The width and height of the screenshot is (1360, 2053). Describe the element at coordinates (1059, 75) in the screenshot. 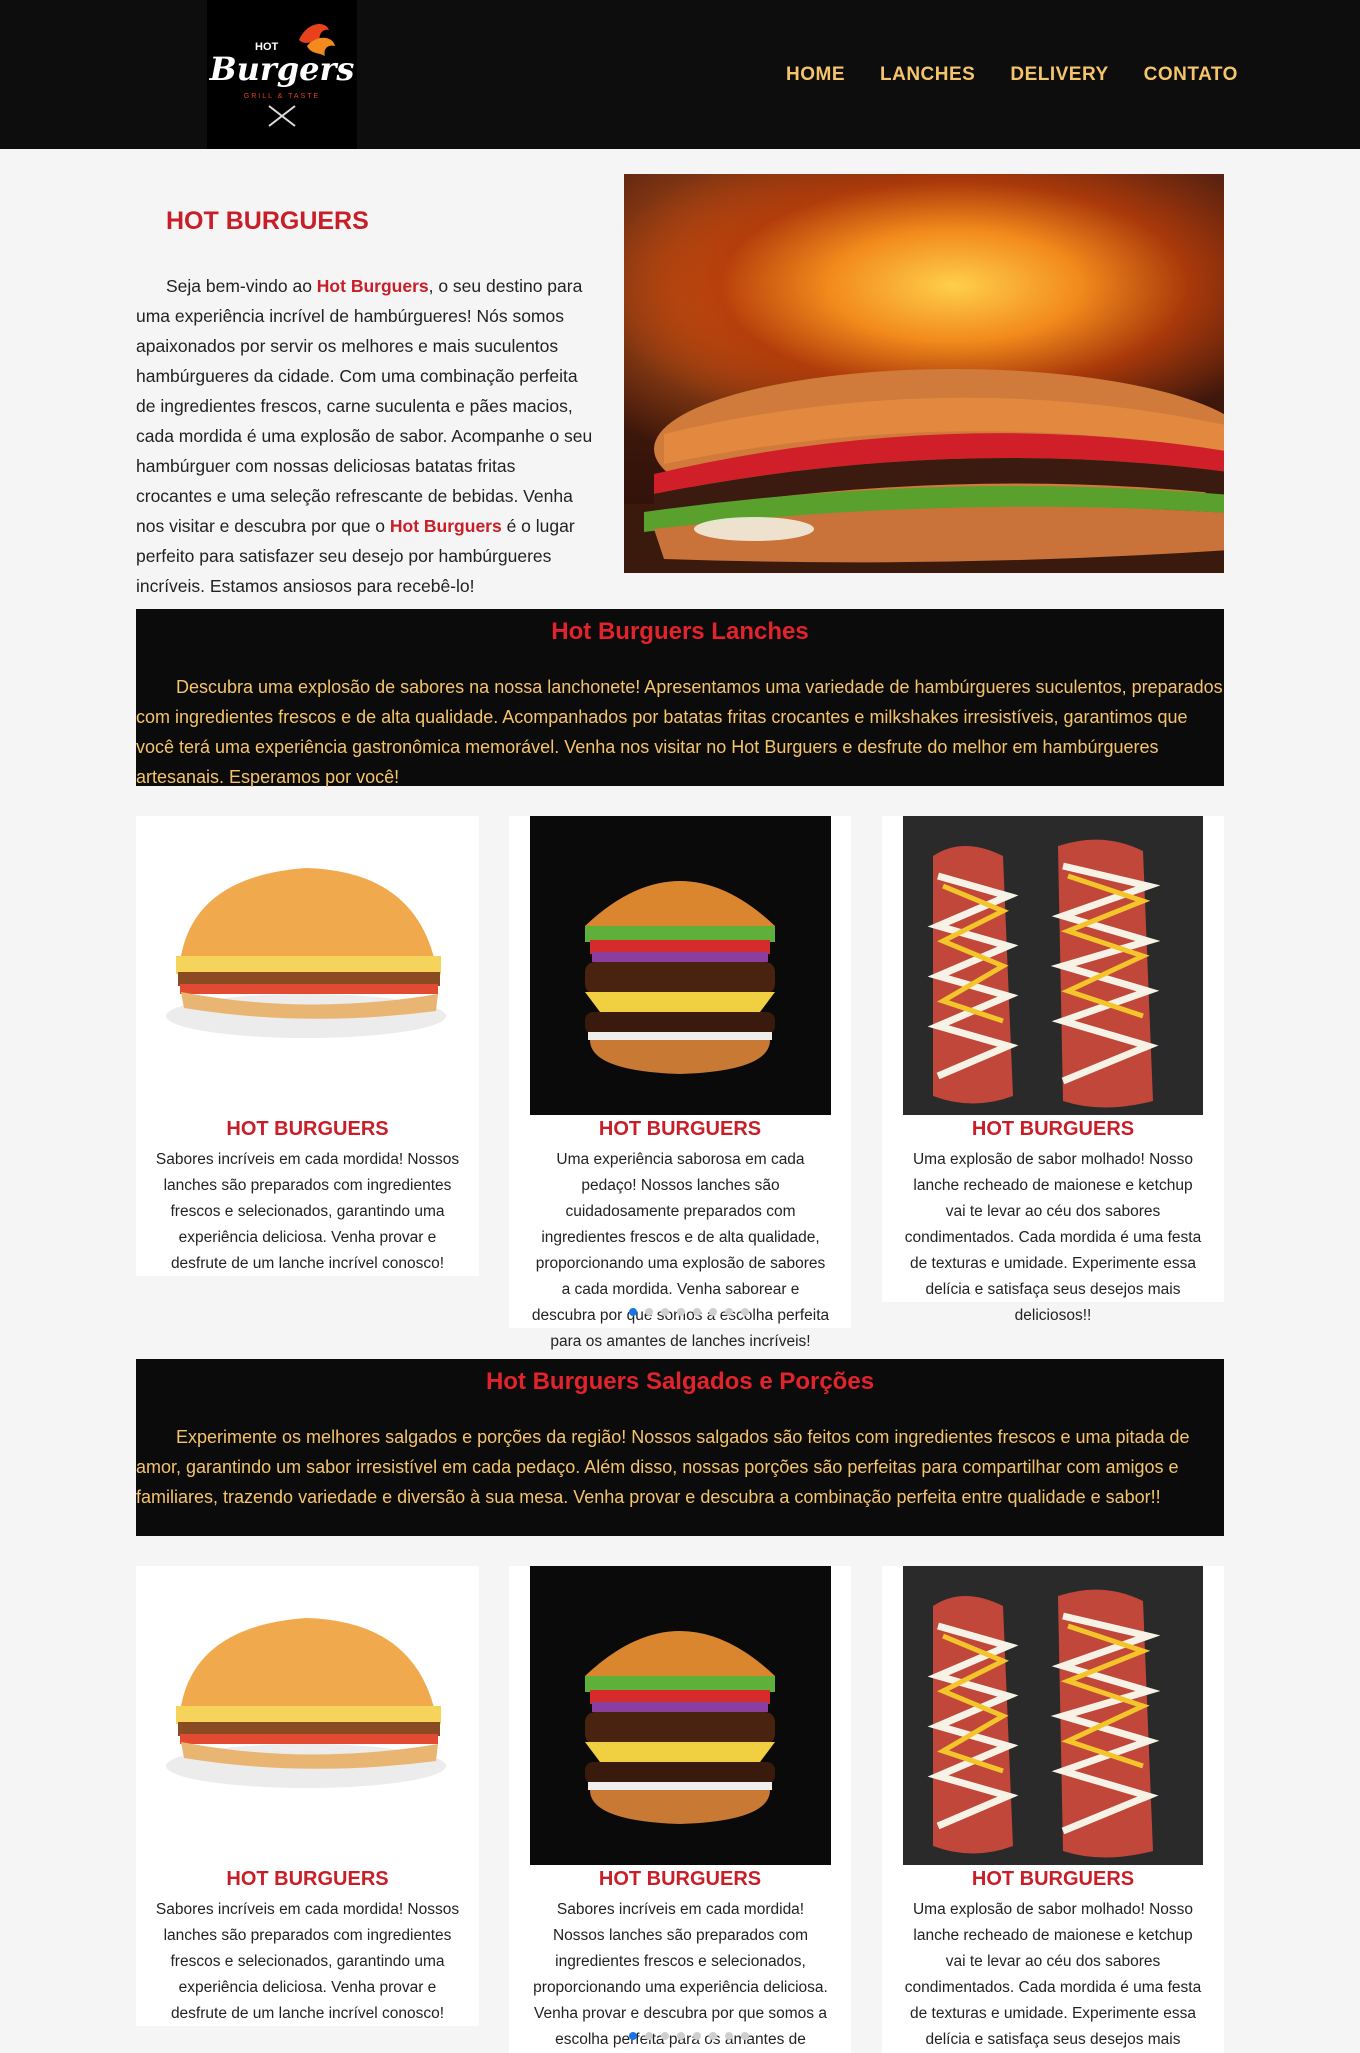

I see `nav-delivery: DELIVERY` at that location.